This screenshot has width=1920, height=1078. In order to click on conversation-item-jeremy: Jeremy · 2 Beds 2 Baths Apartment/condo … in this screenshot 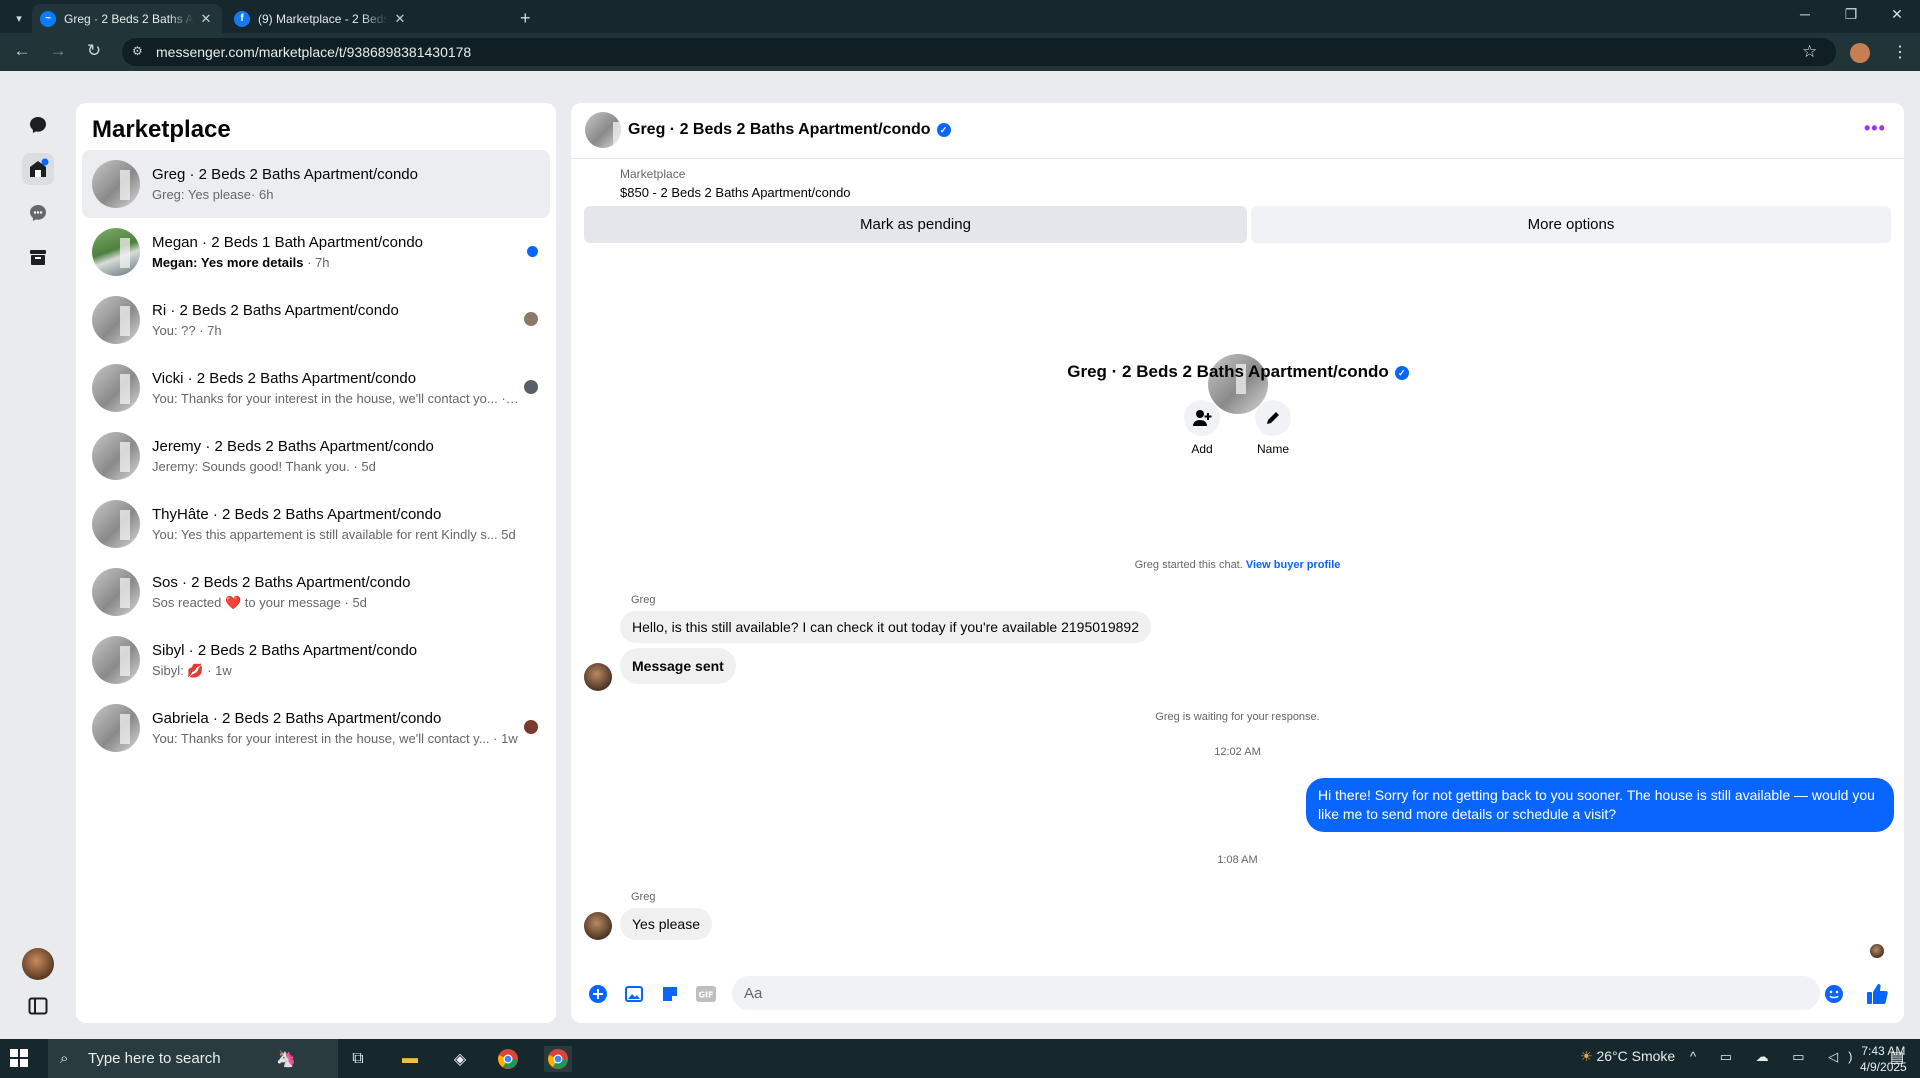, I will do `click(316, 456)`.